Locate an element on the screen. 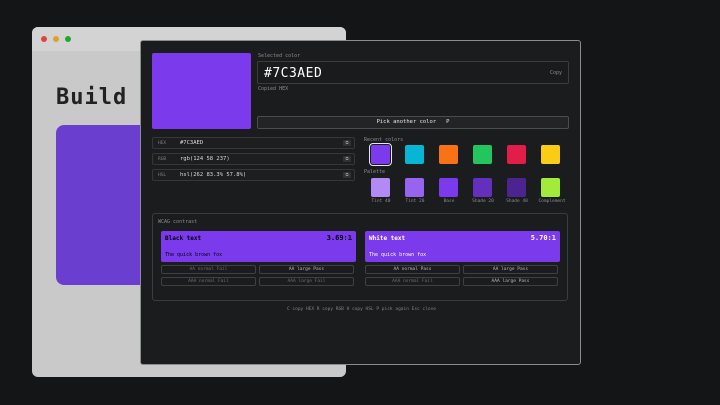 Image resolution: width=720 pixels, height=405 pixels. minimize-dot-icon is located at coordinates (56, 39).